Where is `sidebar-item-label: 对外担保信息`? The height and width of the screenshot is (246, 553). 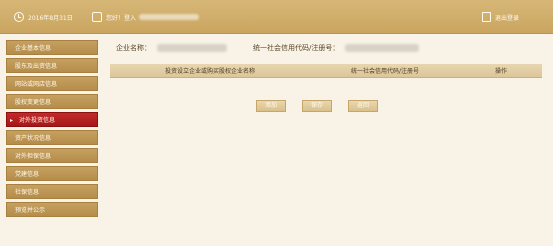
sidebar-item-label: 对外担保信息 is located at coordinates (33, 156).